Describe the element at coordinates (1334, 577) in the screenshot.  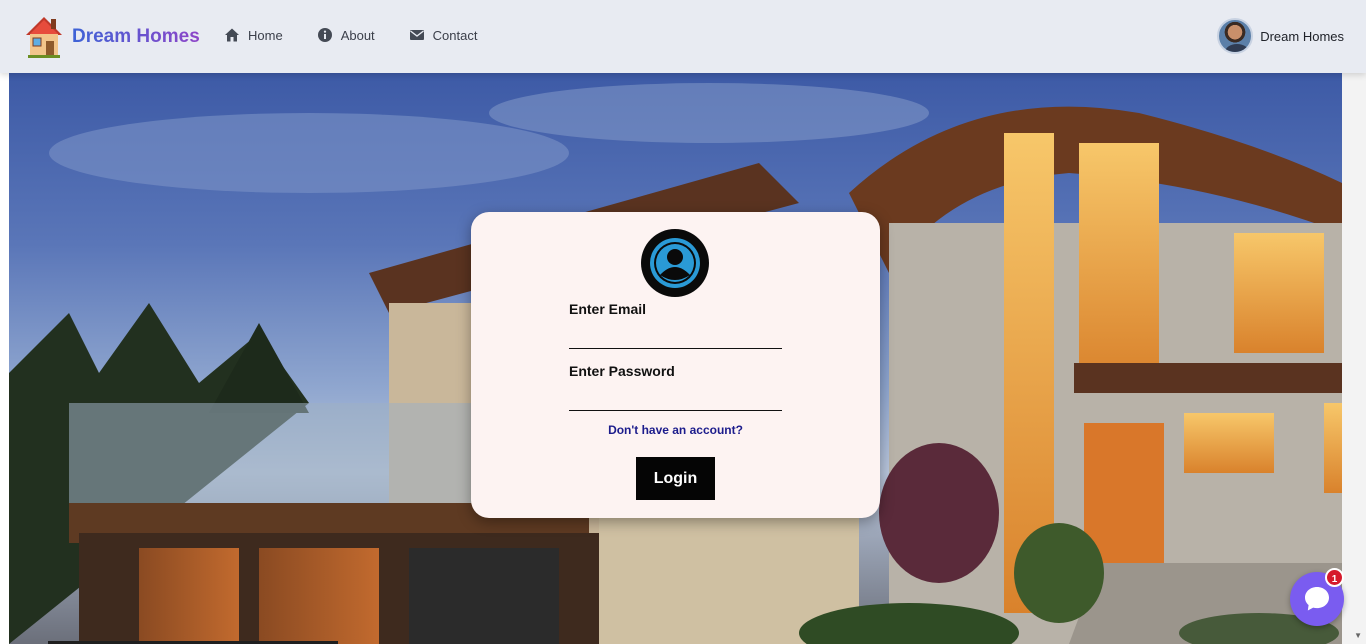
I see `chat-notification-badge: 1` at that location.